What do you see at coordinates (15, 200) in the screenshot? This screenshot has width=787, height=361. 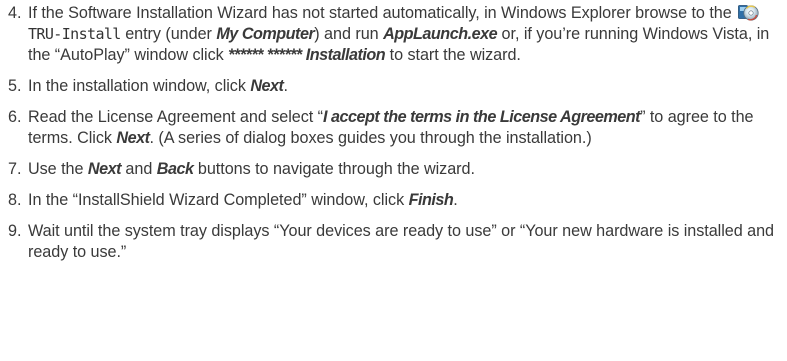 I see `step-number: 8.` at bounding box center [15, 200].